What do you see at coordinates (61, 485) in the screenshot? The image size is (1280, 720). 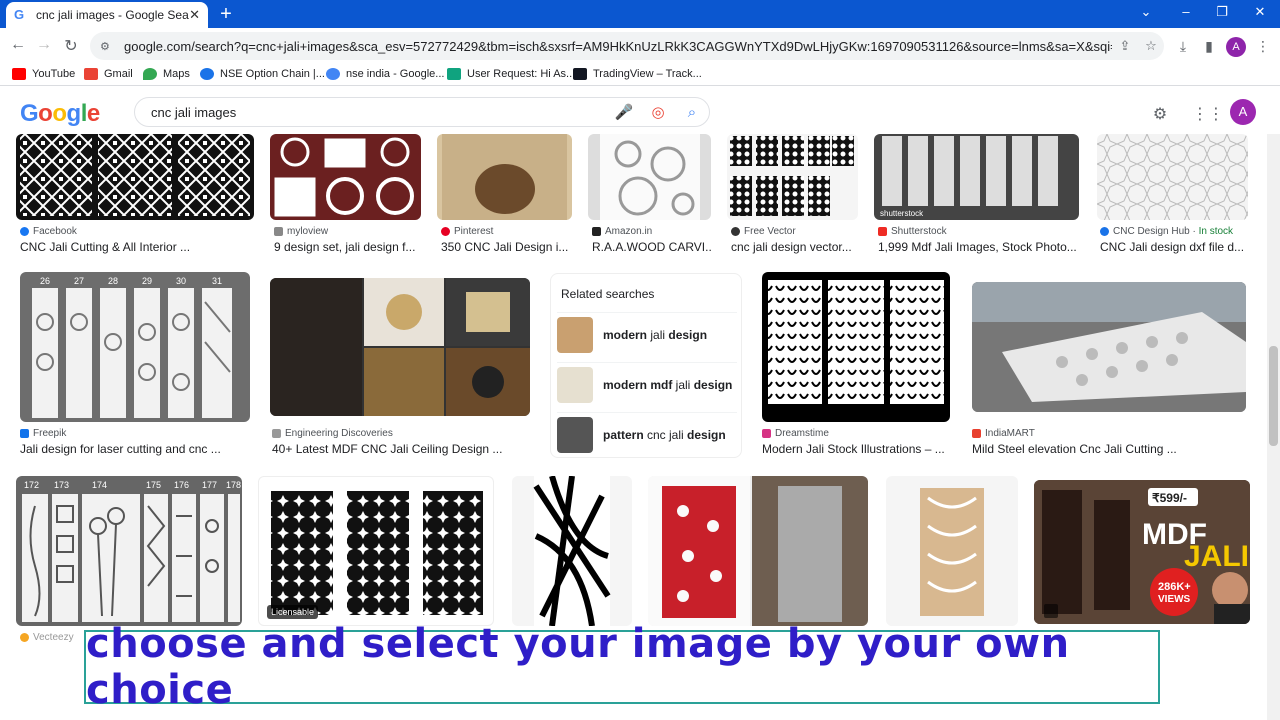 I see `design-number-label: 173` at bounding box center [61, 485].